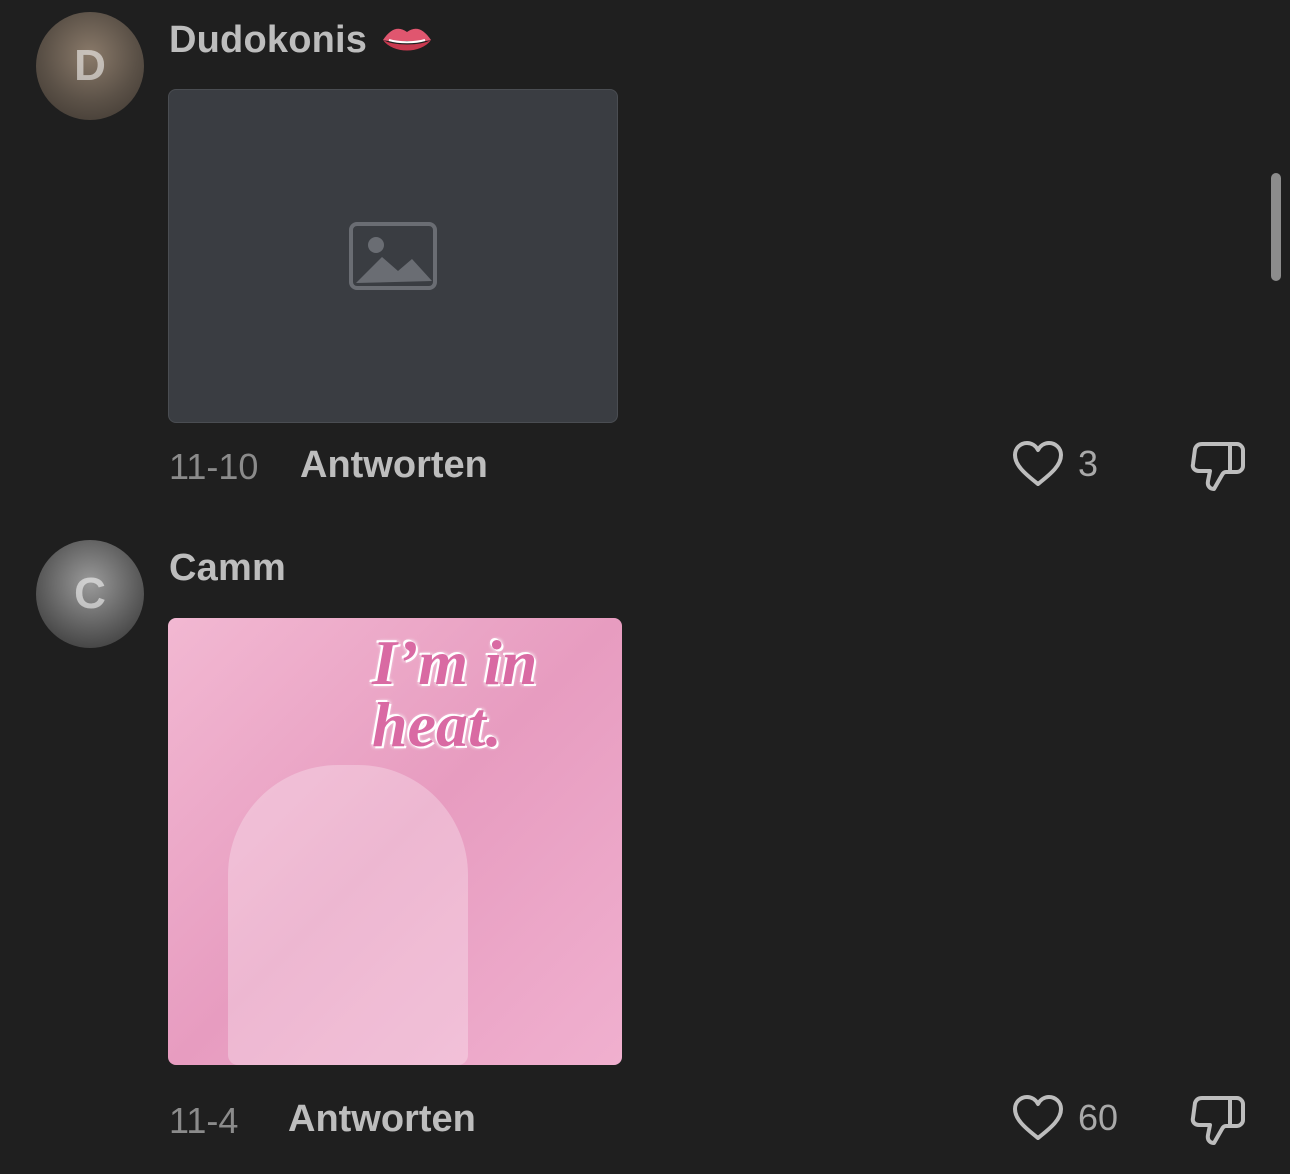 The width and height of the screenshot is (1290, 1174). I want to click on image-icon, so click(393, 256).